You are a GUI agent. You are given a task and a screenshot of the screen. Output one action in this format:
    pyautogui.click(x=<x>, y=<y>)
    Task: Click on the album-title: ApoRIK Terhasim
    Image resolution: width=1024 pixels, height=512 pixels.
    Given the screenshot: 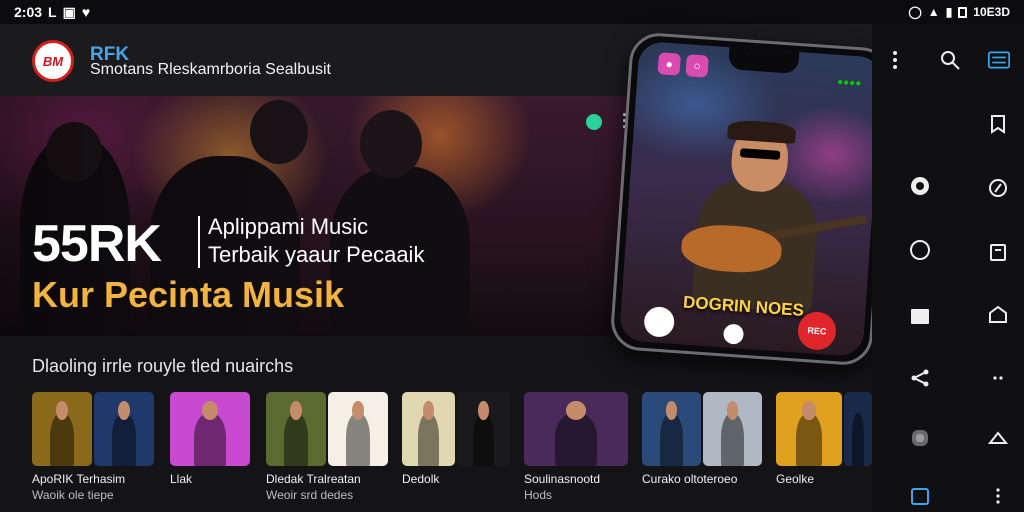 What is the action you would take?
    pyautogui.click(x=79, y=479)
    